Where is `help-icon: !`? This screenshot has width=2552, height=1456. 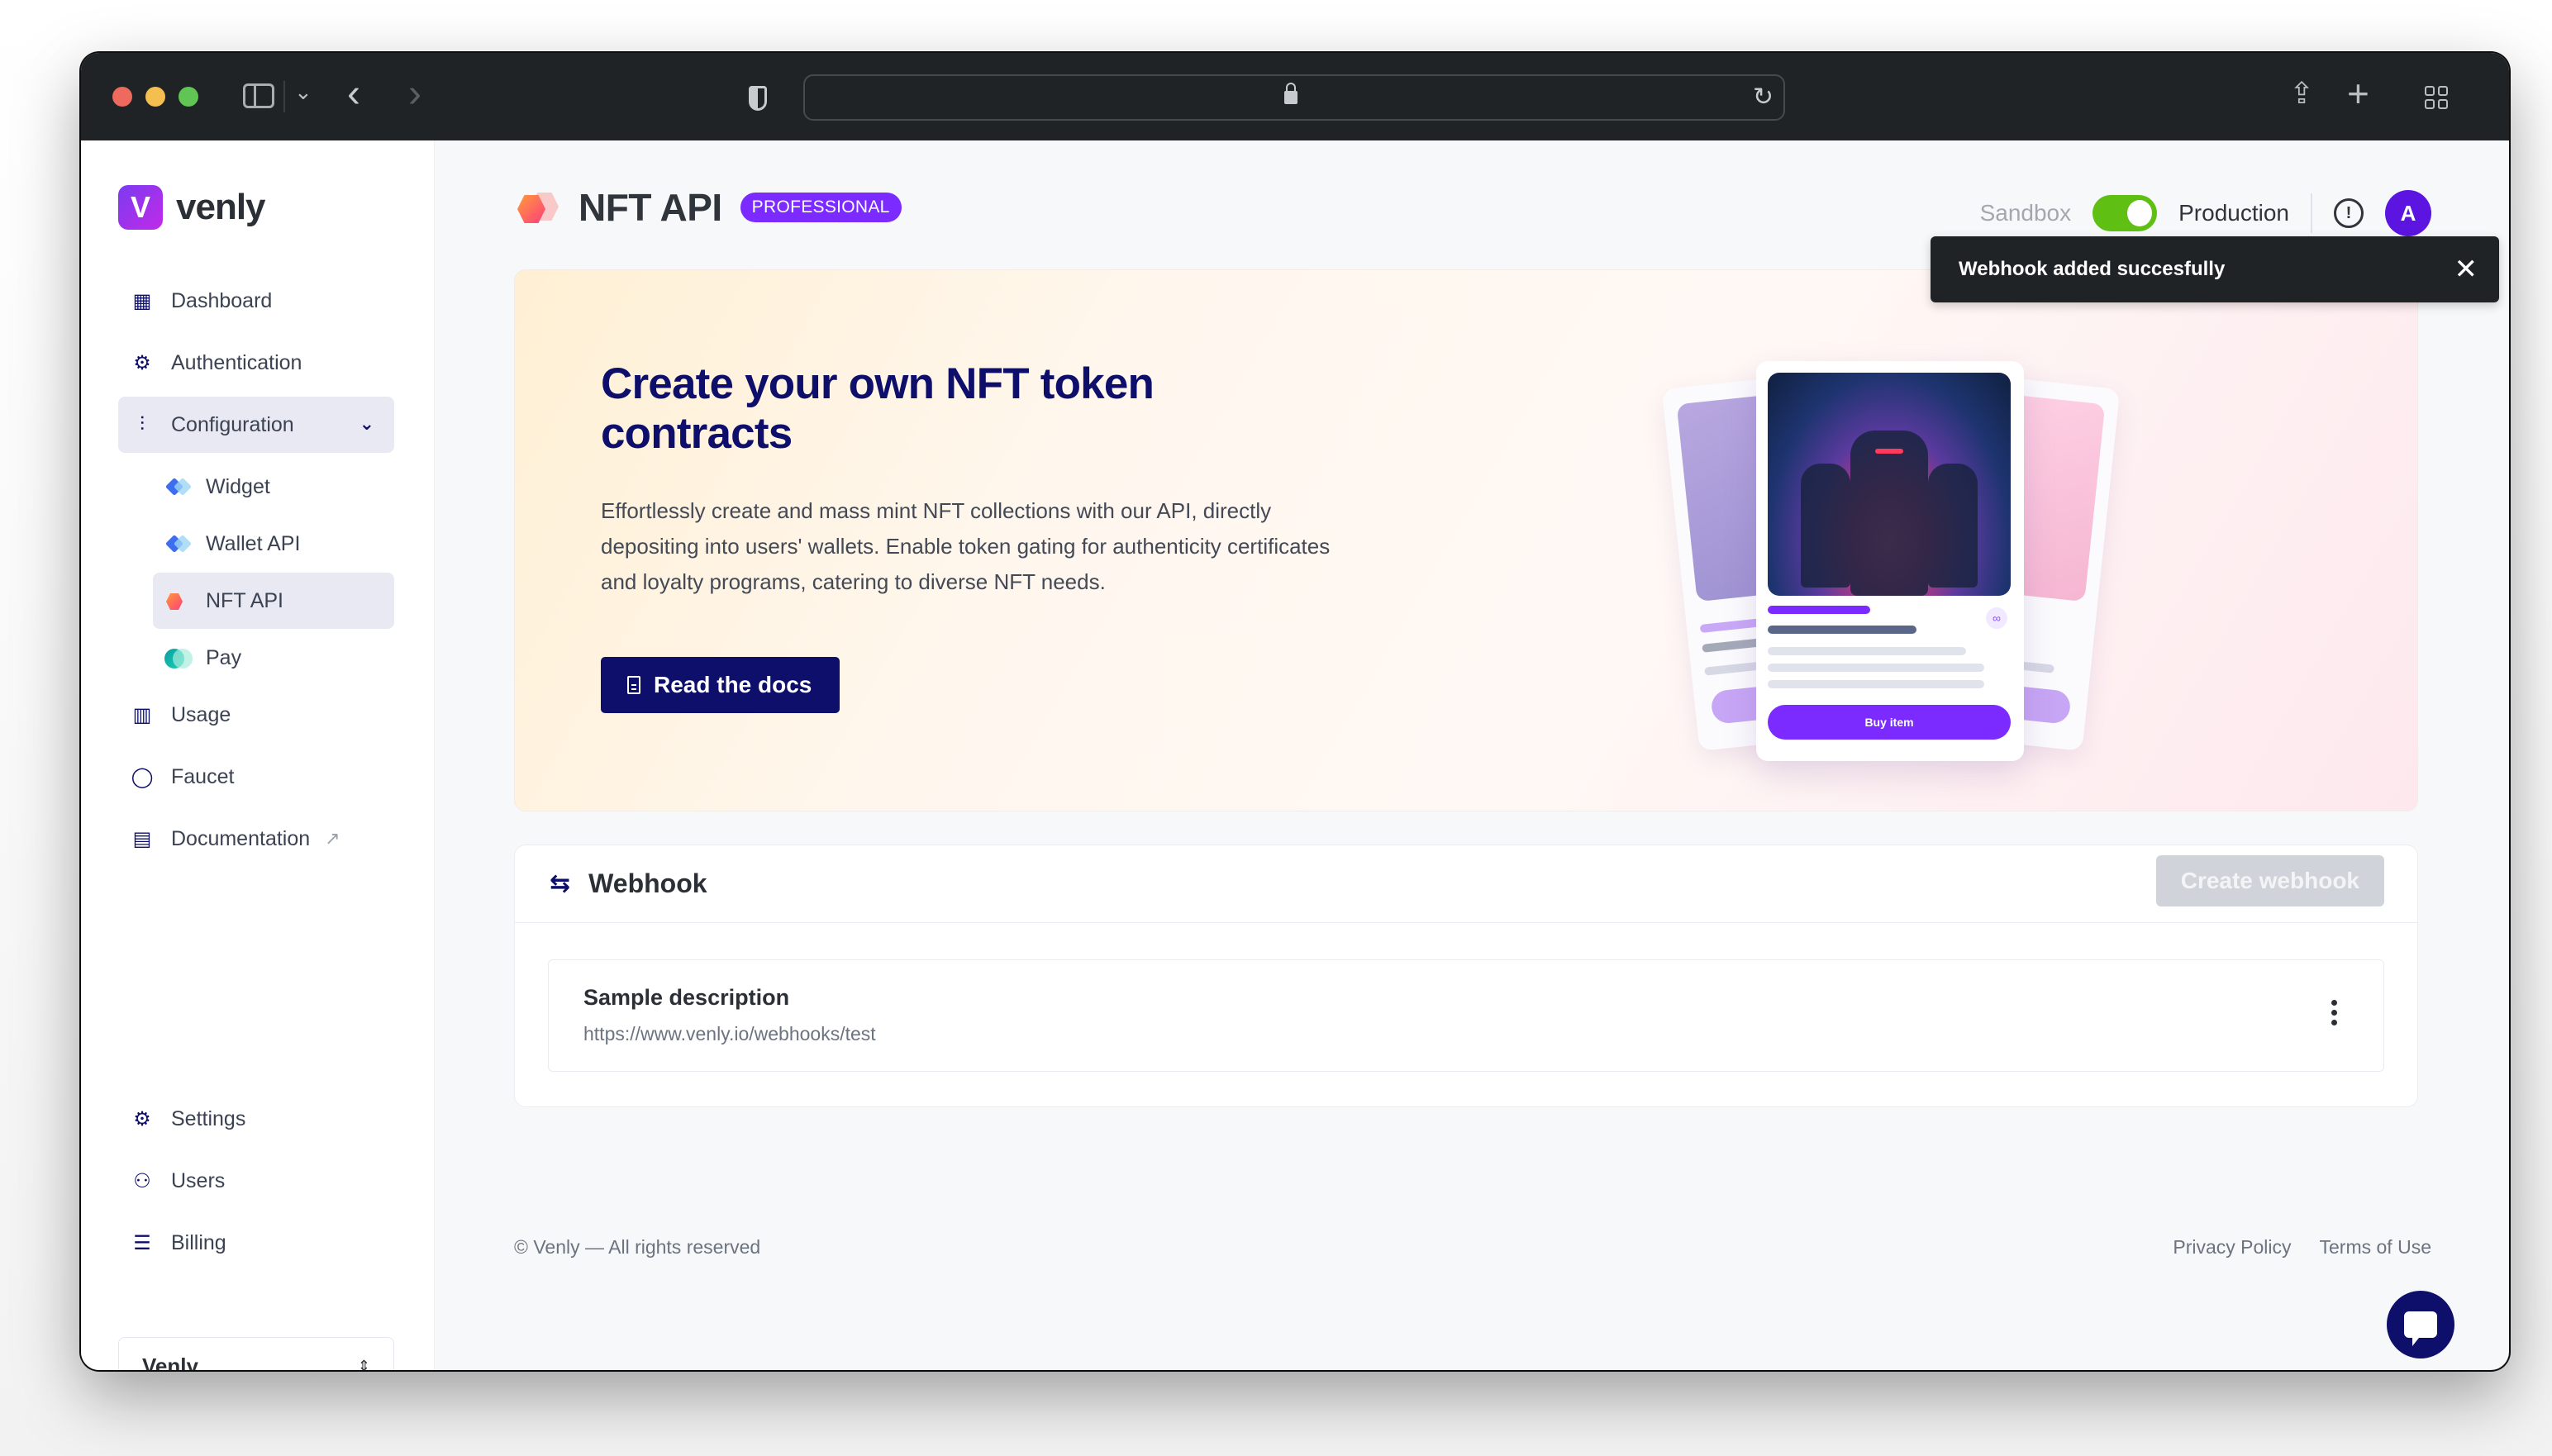
help-icon: ! is located at coordinates (2349, 213).